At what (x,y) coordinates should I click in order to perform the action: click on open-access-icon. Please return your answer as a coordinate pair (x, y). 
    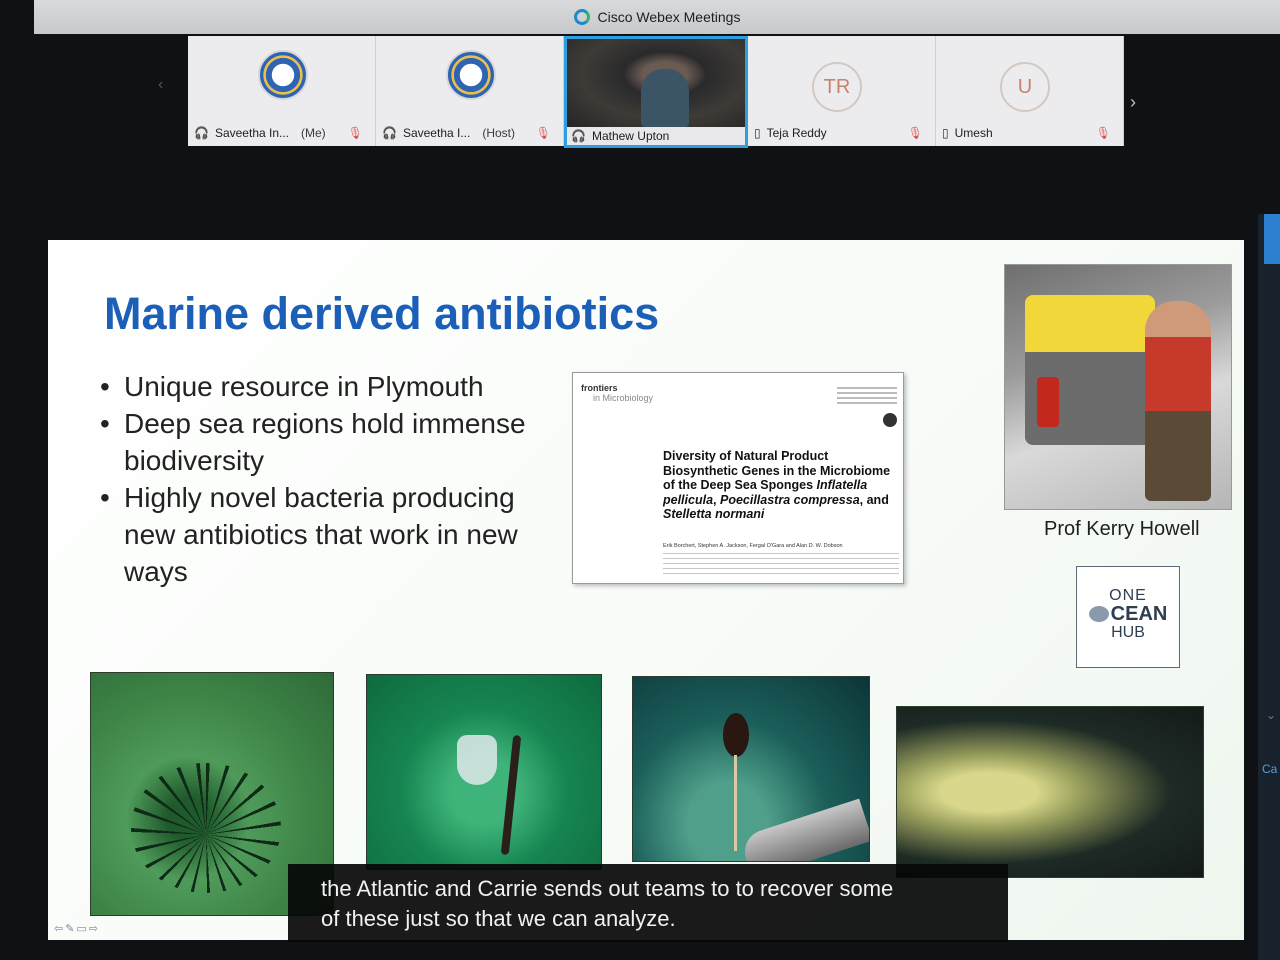
    Looking at the image, I should click on (890, 420).